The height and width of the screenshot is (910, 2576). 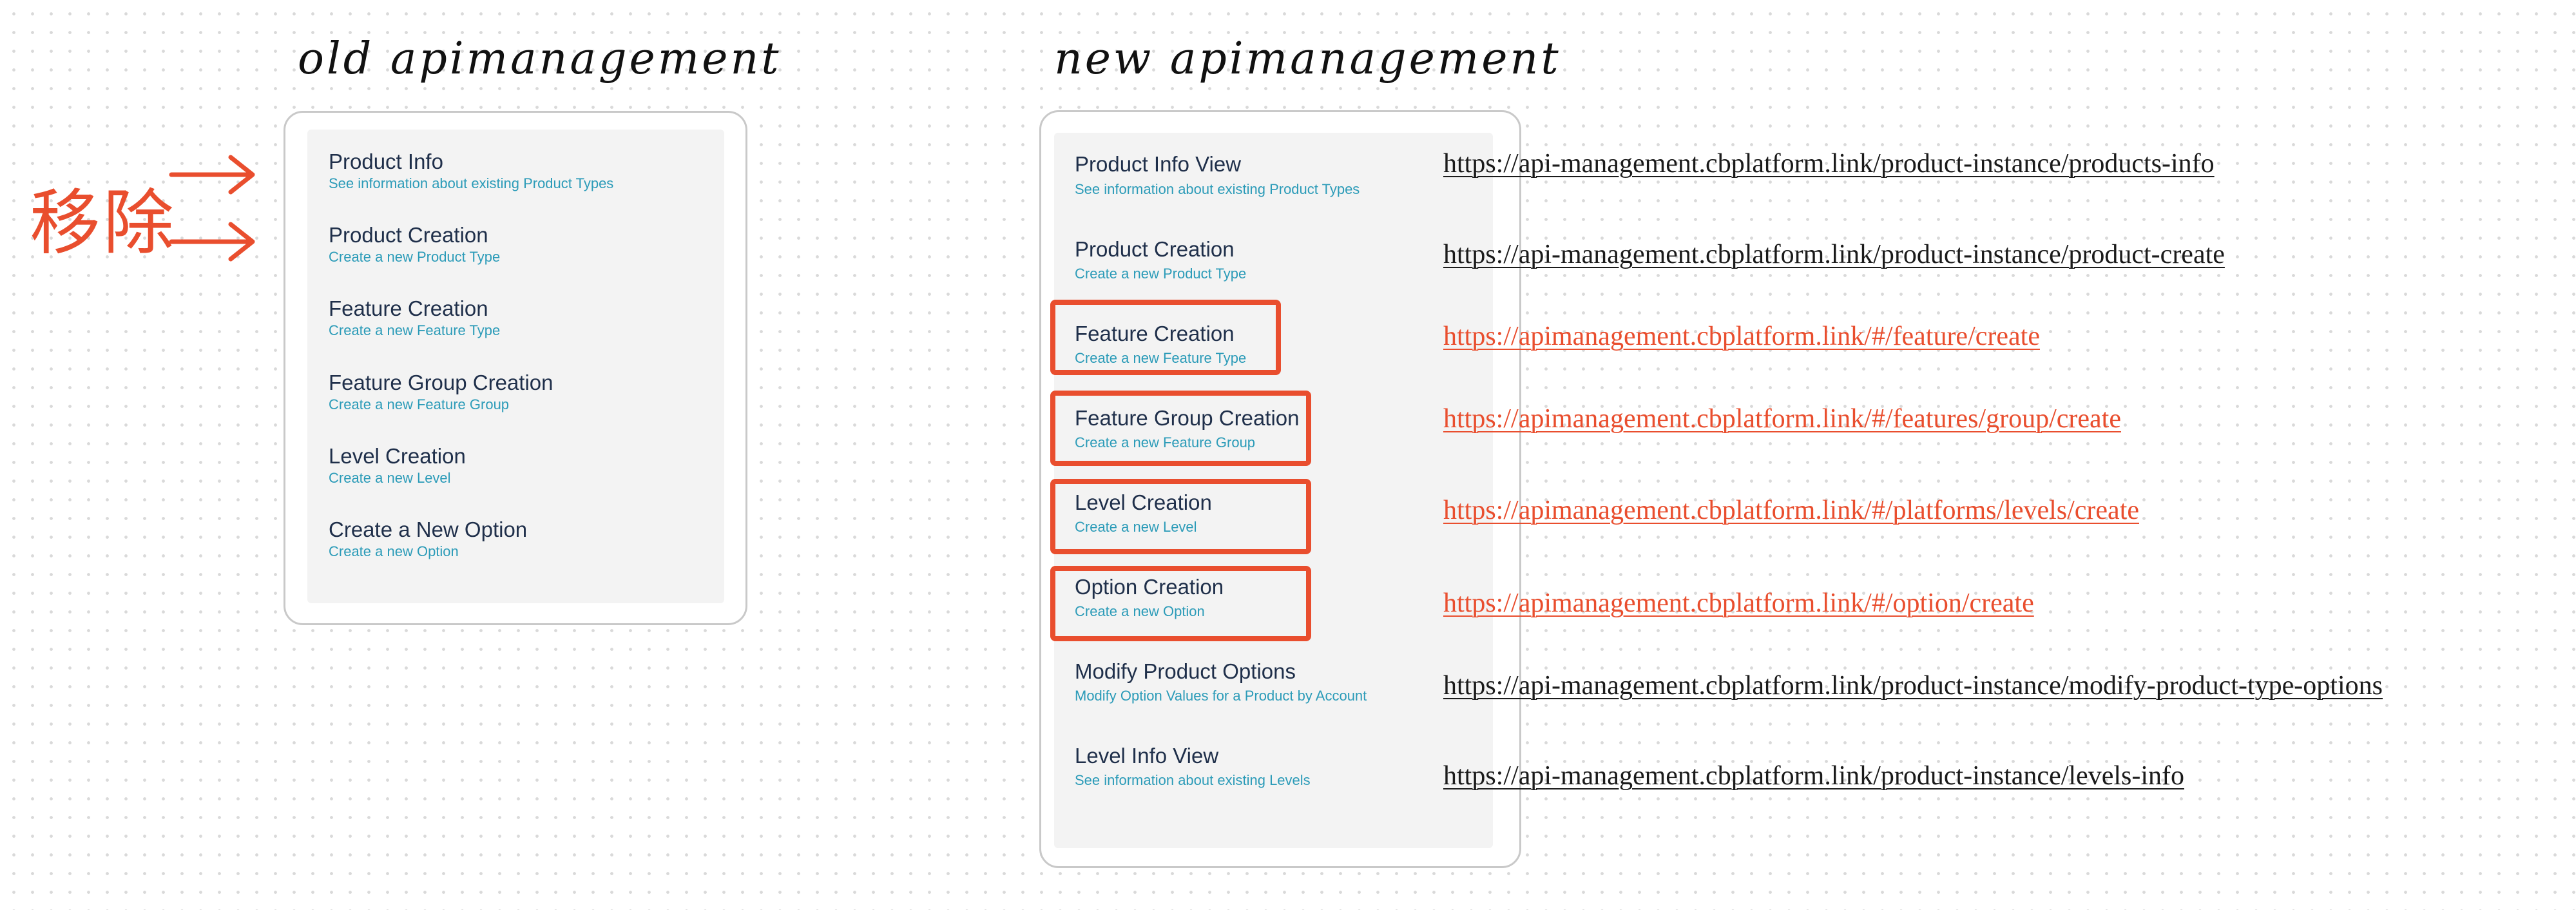 I want to click on new-menu-item-subtitle: See information about existing Levels, so click(x=1193, y=780).